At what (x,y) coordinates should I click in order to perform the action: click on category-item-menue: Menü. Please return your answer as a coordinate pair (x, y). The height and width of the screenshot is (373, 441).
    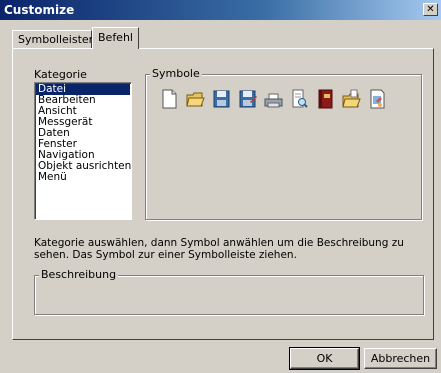
    Looking at the image, I should click on (83, 177).